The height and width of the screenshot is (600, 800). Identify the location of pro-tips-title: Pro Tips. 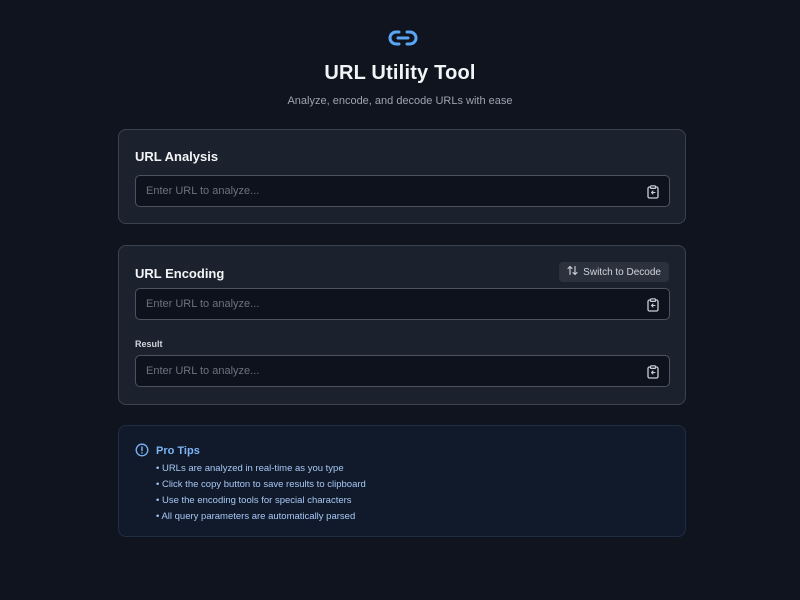
(178, 451).